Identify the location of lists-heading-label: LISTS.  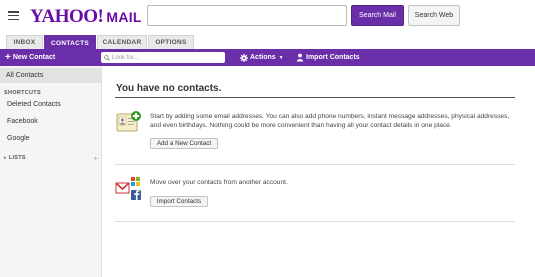
(17, 158).